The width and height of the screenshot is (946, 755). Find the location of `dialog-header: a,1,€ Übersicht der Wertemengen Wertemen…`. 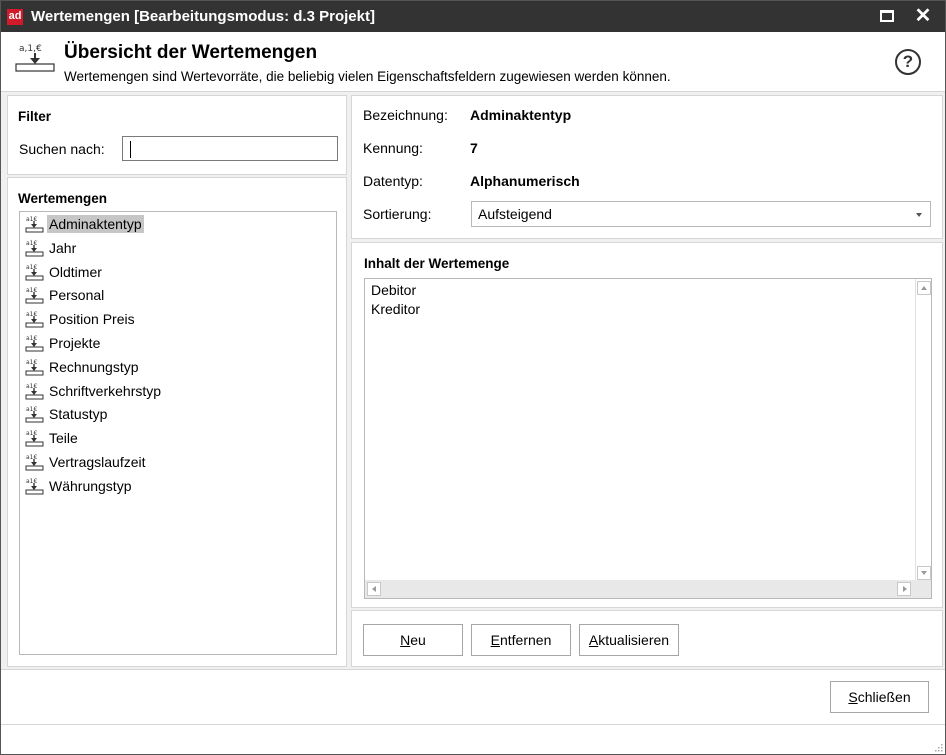

dialog-header: a,1,€ Übersicht der Wertemengen Wertemen… is located at coordinates (473, 62).